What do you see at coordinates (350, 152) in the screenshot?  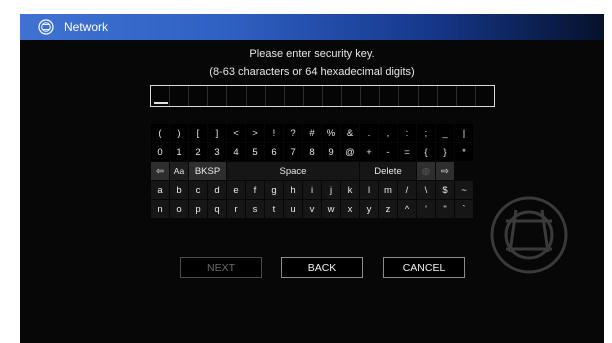 I see `keyboard-key: @` at bounding box center [350, 152].